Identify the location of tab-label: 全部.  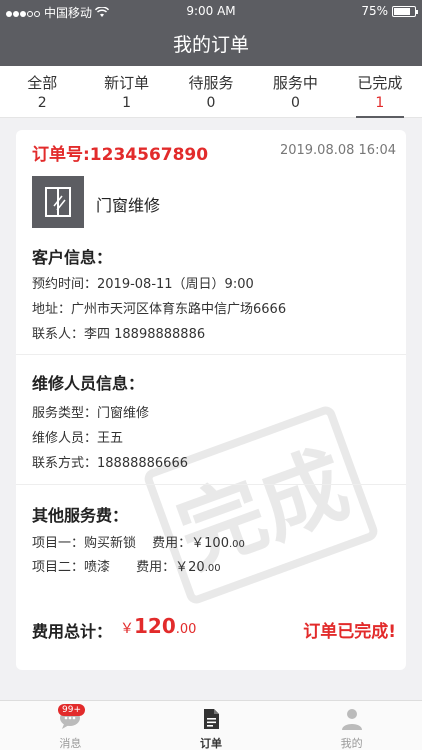
(42, 83).